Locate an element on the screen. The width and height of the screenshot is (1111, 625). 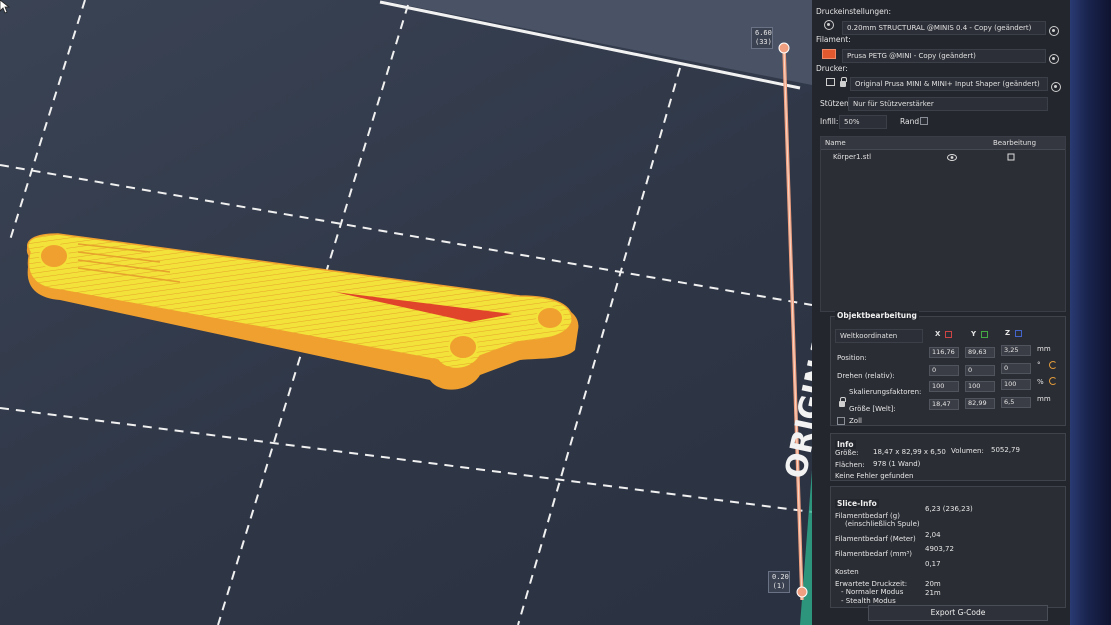
layer-top-badge: 6.60 (33) is located at coordinates (762, 38).